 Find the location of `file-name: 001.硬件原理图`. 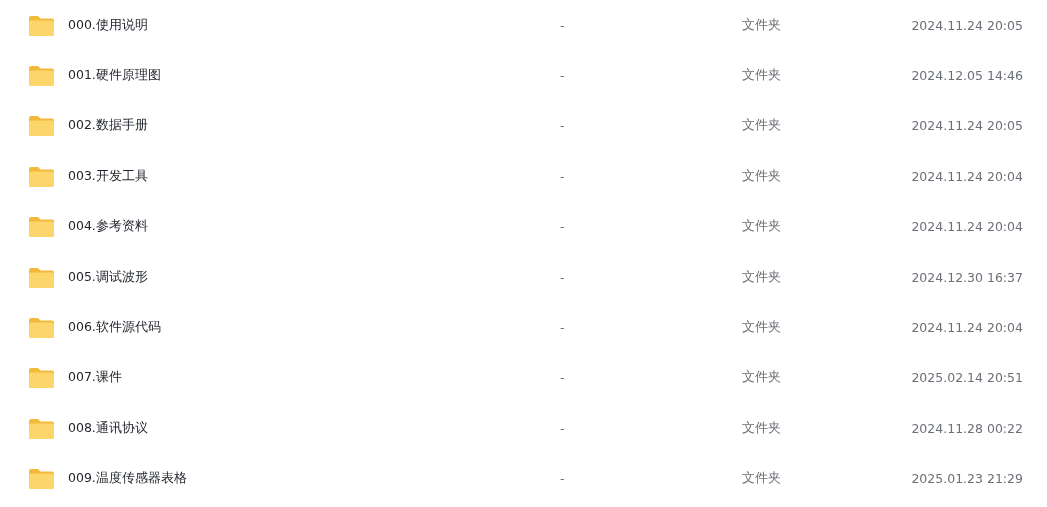

file-name: 001.硬件原理图 is located at coordinates (114, 76).